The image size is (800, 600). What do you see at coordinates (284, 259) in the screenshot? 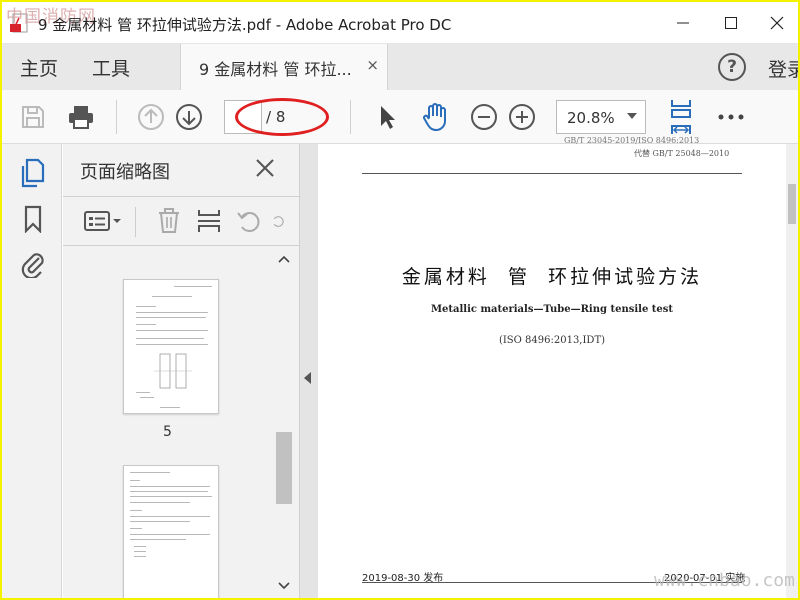
I see `scroll-up-icon` at bounding box center [284, 259].